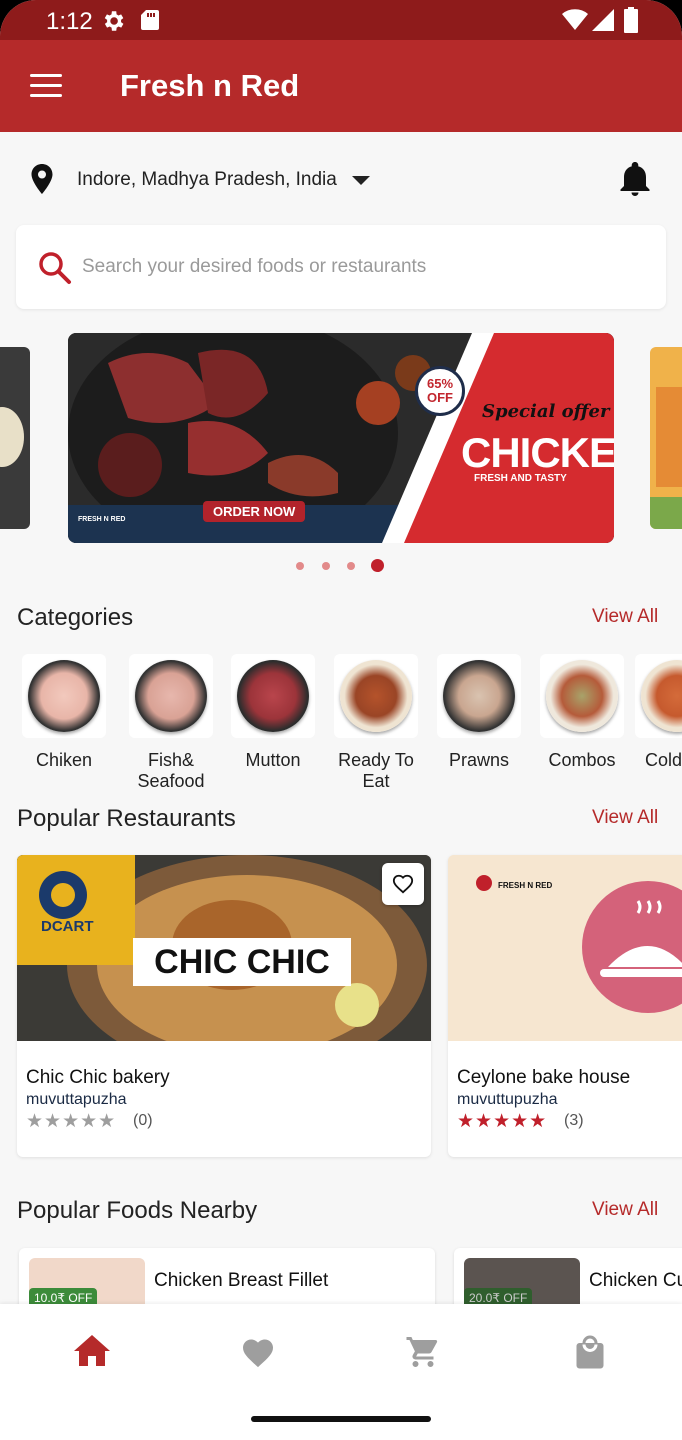  What do you see at coordinates (55, 268) in the screenshot?
I see `search-icon` at bounding box center [55, 268].